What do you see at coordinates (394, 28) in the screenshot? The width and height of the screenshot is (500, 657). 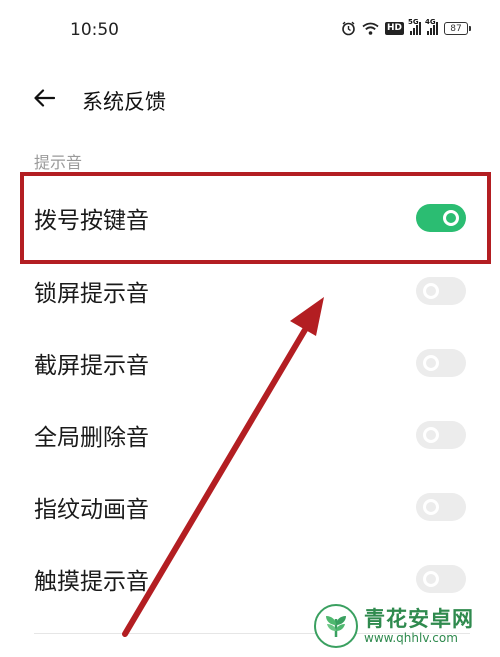 I see `hd-icon: HD` at bounding box center [394, 28].